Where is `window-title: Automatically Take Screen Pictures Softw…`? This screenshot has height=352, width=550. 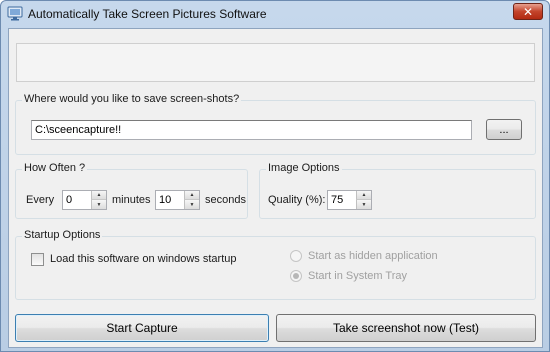 window-title: Automatically Take Screen Pictures Softw… is located at coordinates (147, 14).